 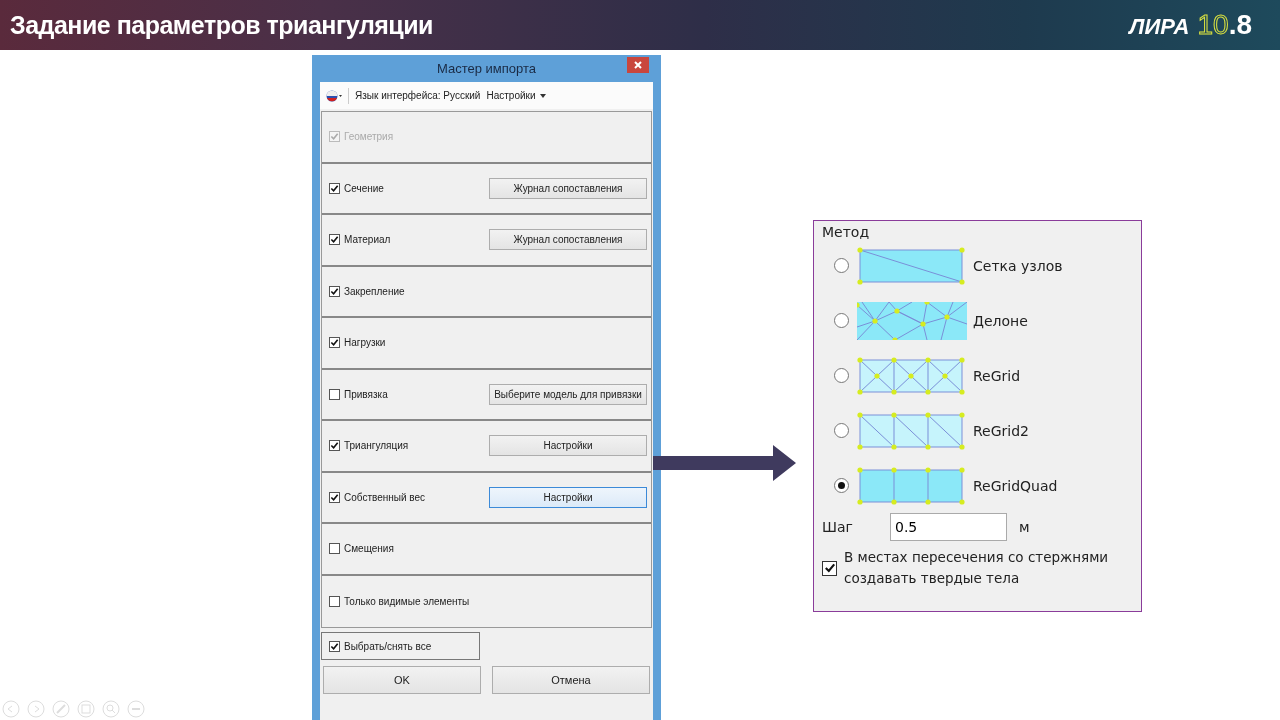 I want to click on close-button, so click(x=638, y=65).